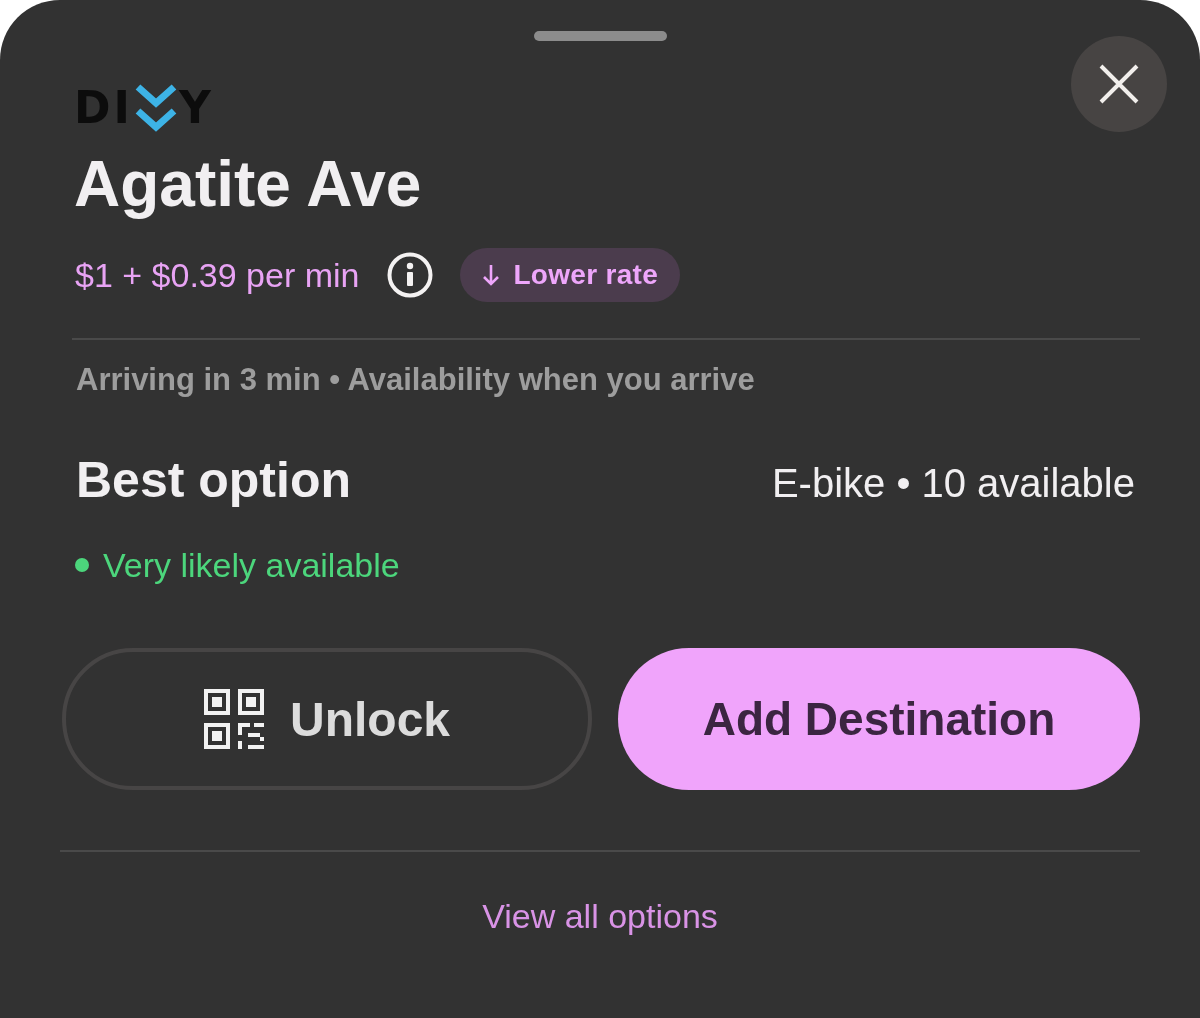 This screenshot has width=1200, height=1018. Describe the element at coordinates (217, 275) in the screenshot. I see `price-text: $1 + $0.39 per min` at that location.